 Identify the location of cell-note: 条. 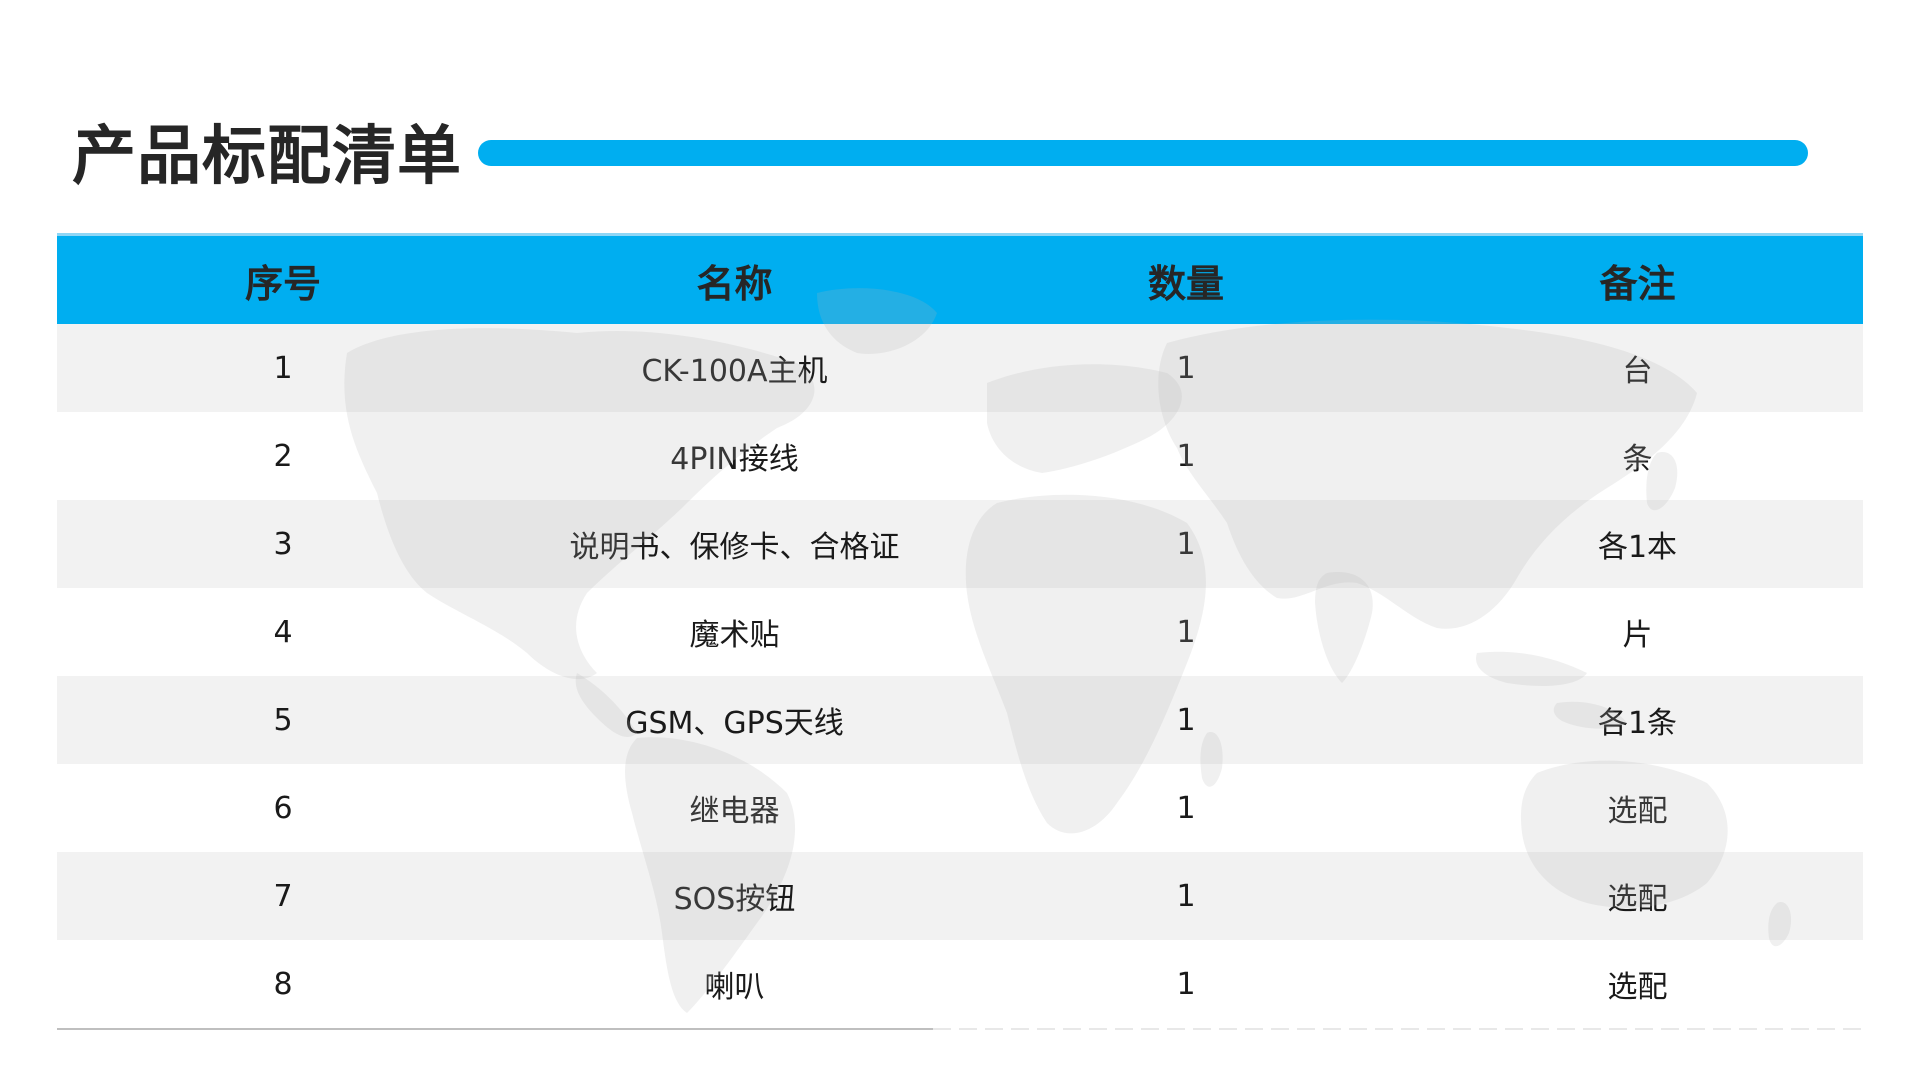
(1637, 456).